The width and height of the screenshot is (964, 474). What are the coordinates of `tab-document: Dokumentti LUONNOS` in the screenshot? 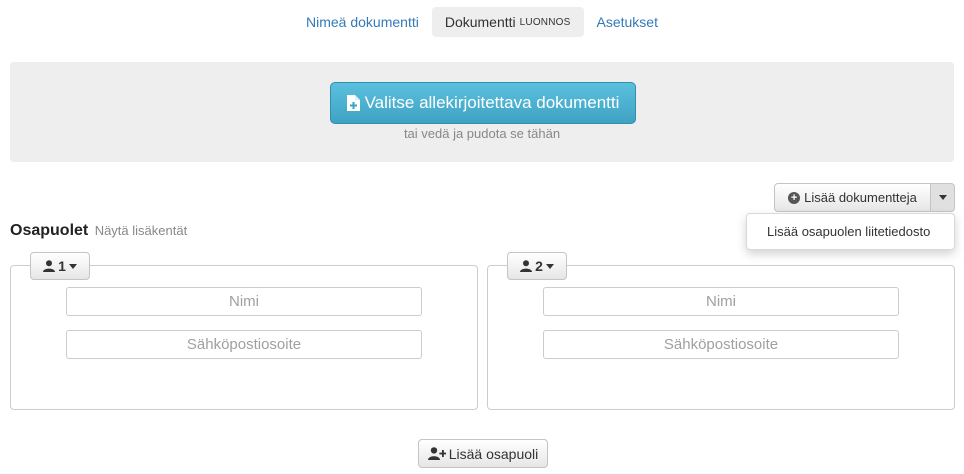 It's located at (507, 22).